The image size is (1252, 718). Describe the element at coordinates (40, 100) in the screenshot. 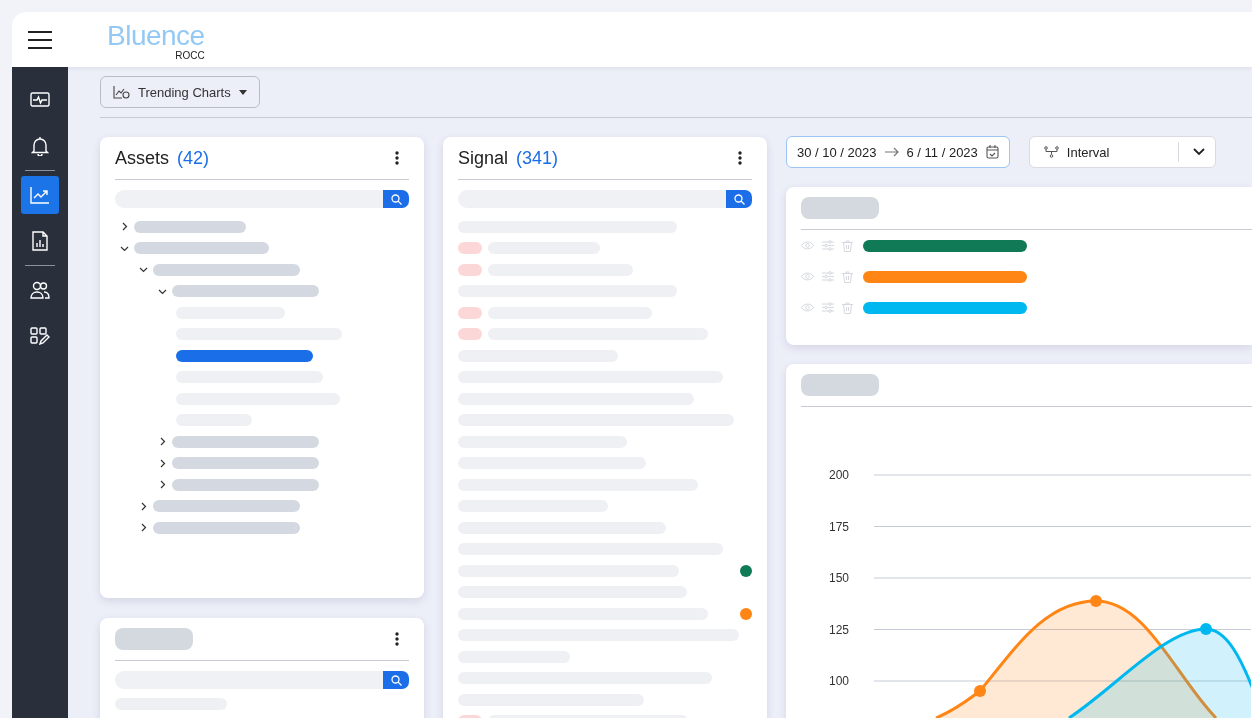

I see `monitor-pulse-icon` at that location.